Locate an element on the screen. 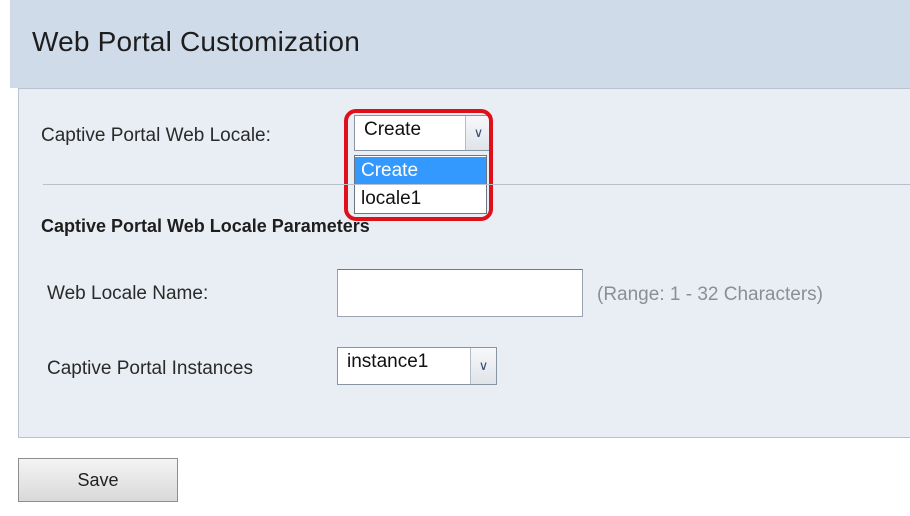 Image resolution: width=910 pixels, height=516 pixels. chevron-down-icon: ∨ is located at coordinates (483, 366).